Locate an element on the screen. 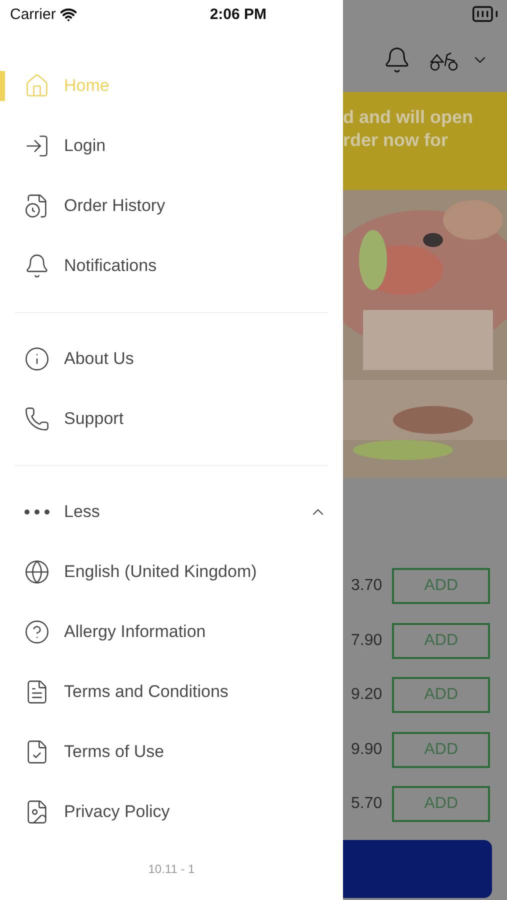 The height and width of the screenshot is (900, 507). menu-item: Terms of Use is located at coordinates (171, 752).